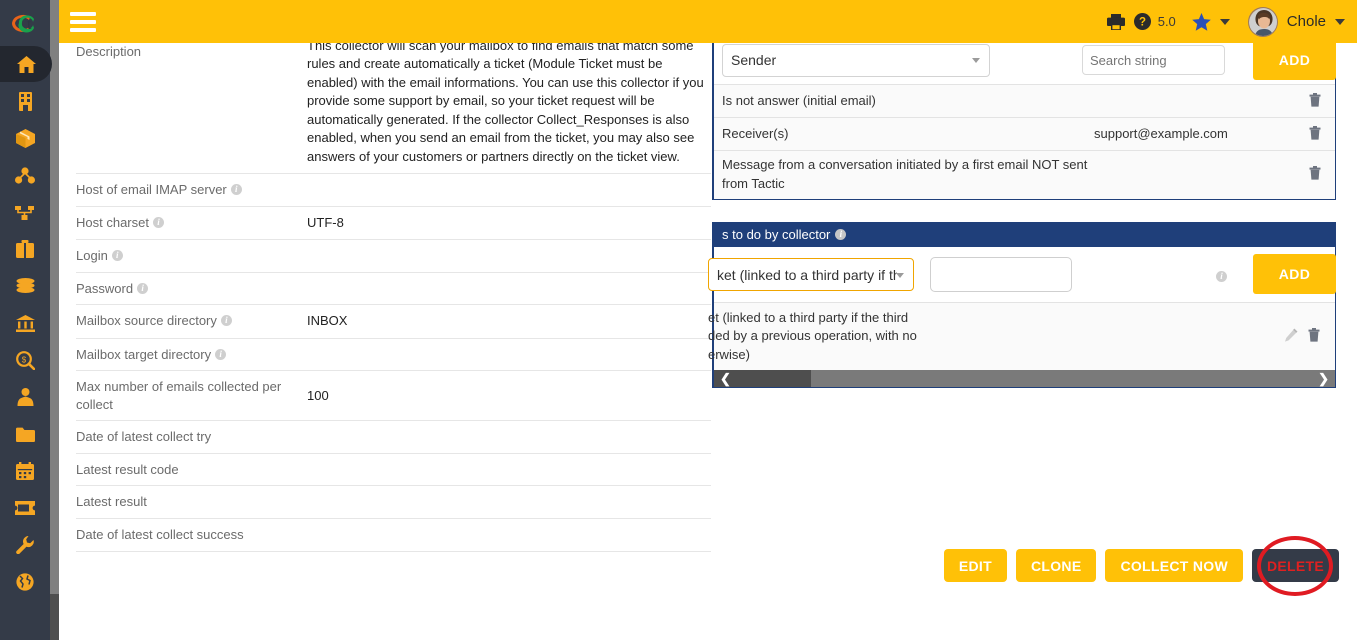 The height and width of the screenshot is (640, 1357). What do you see at coordinates (83, 21) in the screenshot?
I see `hamburger-menu-icon` at bounding box center [83, 21].